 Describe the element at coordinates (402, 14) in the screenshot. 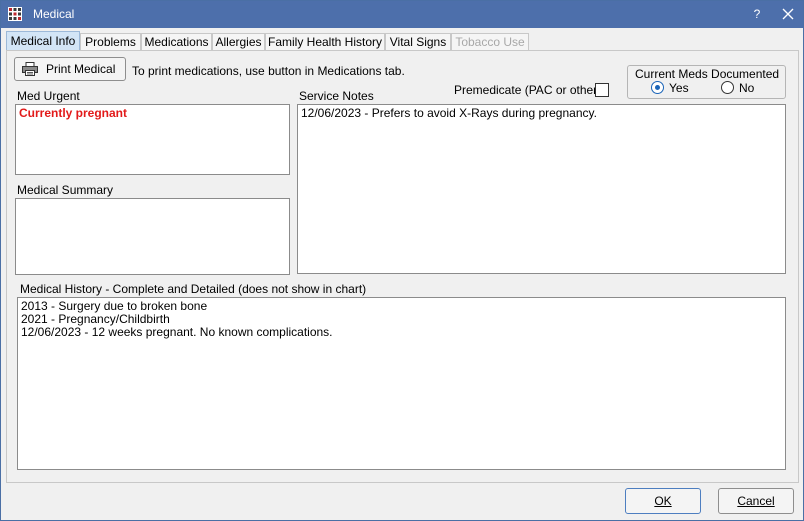

I see `title-bar: Medical ?` at that location.